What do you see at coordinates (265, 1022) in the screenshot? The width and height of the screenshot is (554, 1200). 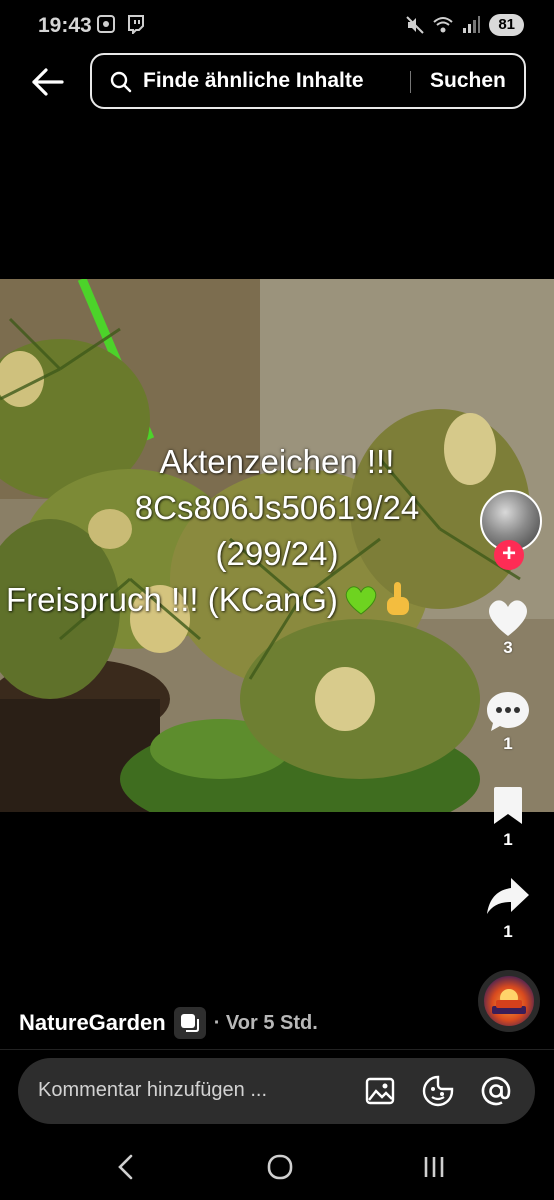 I see `post-time: · Vor 5 Std.` at bounding box center [265, 1022].